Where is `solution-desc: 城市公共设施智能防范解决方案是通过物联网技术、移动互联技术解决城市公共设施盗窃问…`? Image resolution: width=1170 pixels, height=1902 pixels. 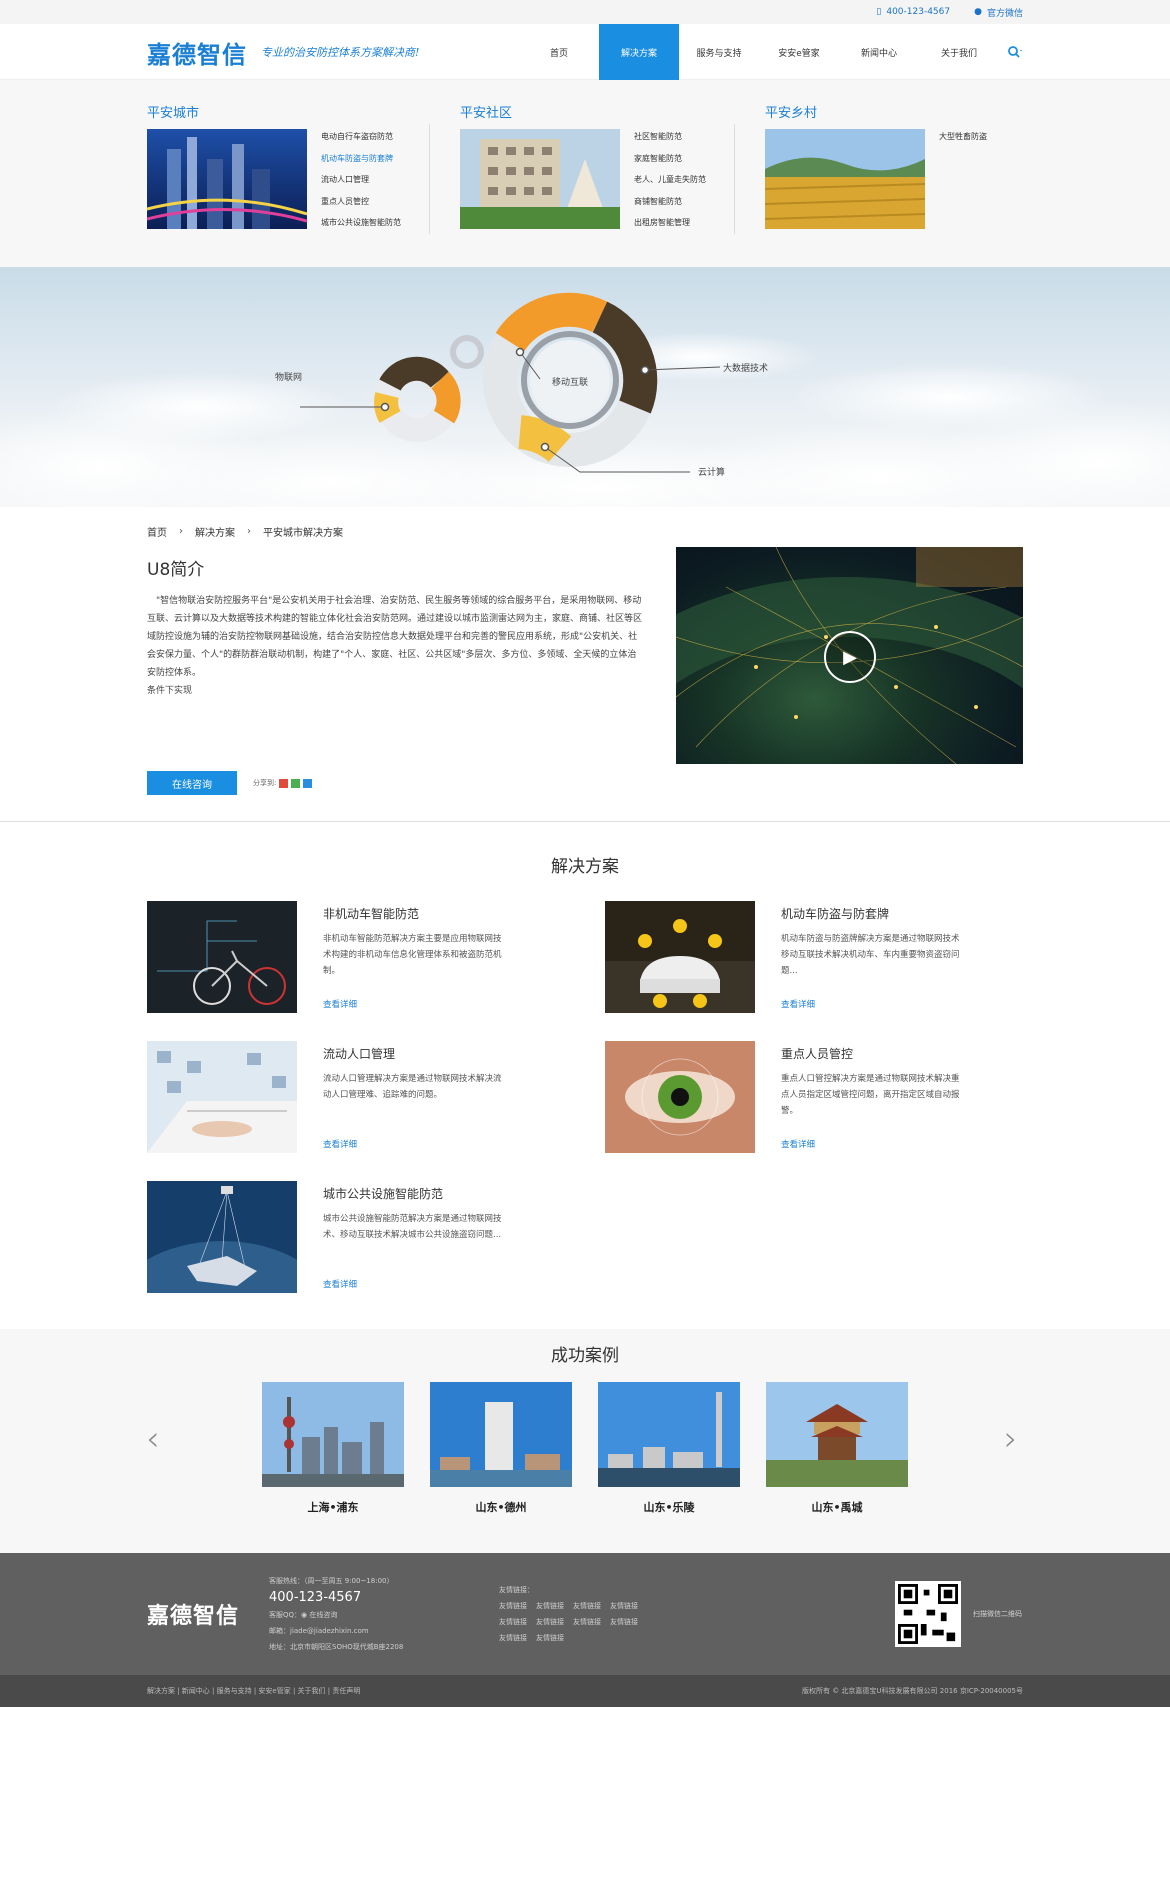 solution-desc: 城市公共设施智能防范解决方案是通过物联网技术、移动互联技术解决城市公共设施盗窃问… is located at coordinates (412, 1227).